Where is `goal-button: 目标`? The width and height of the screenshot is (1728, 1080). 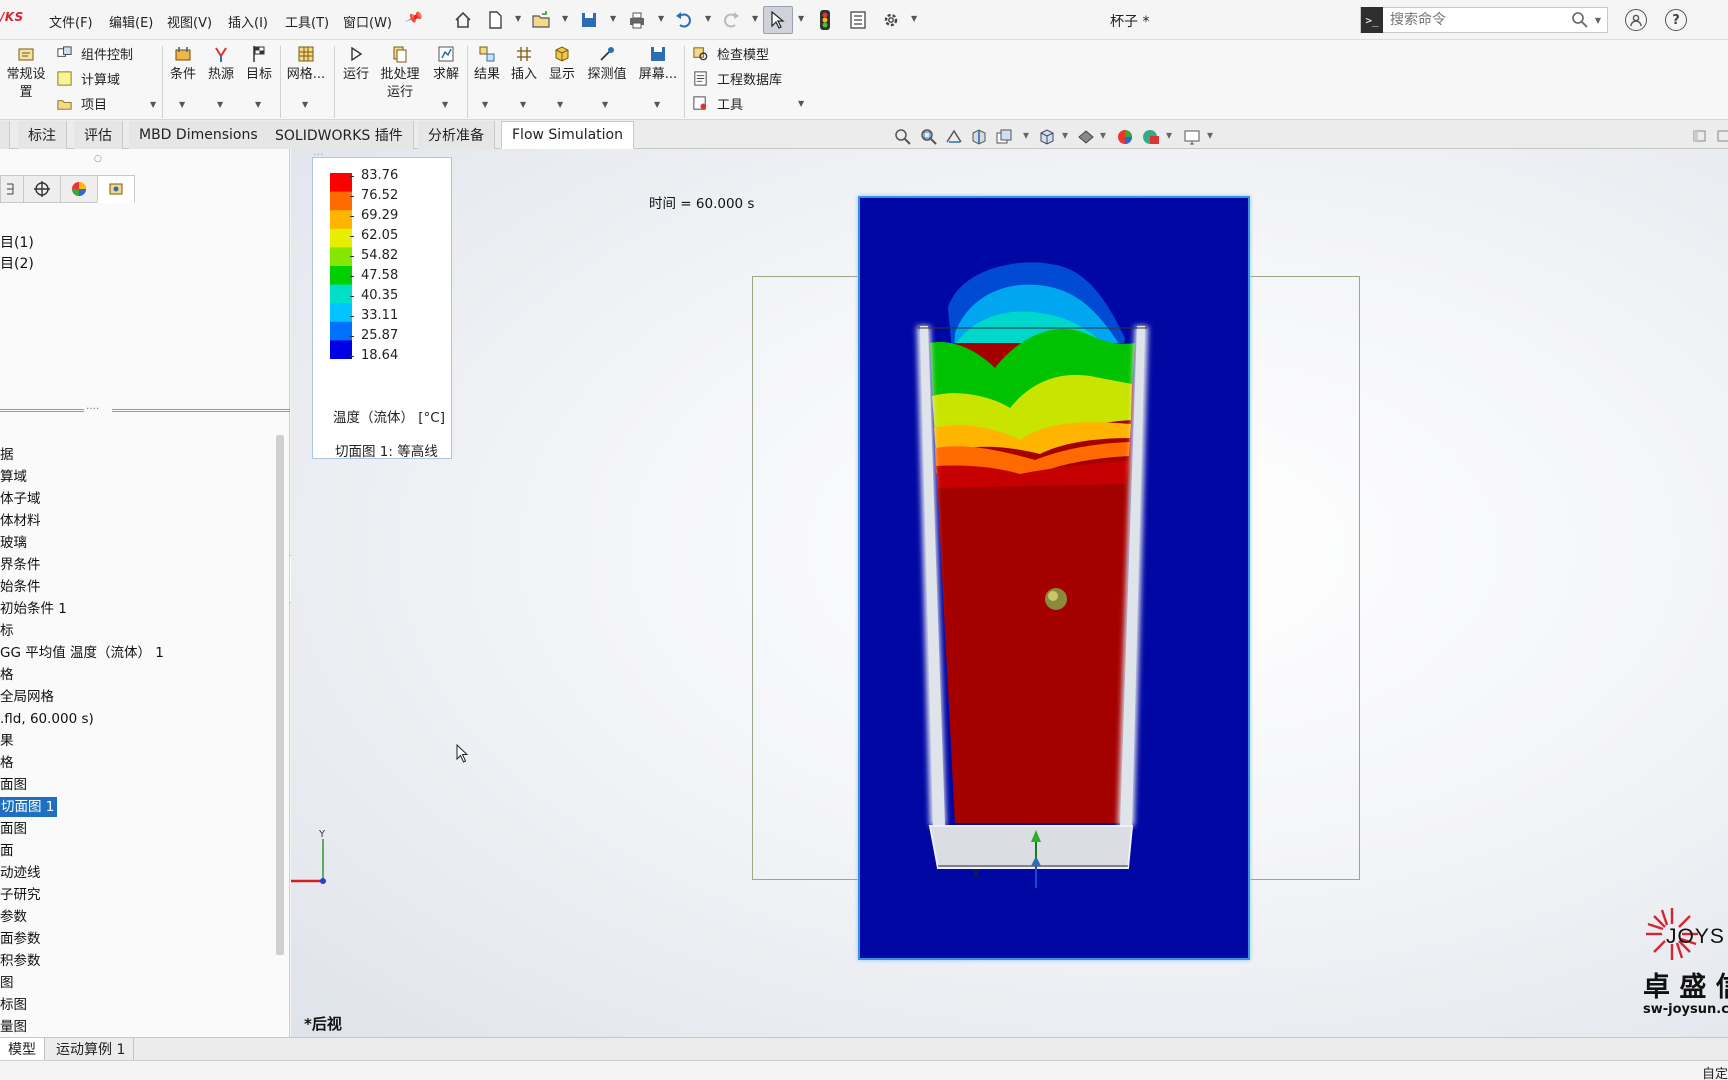
goal-button: 目标 is located at coordinates (259, 64).